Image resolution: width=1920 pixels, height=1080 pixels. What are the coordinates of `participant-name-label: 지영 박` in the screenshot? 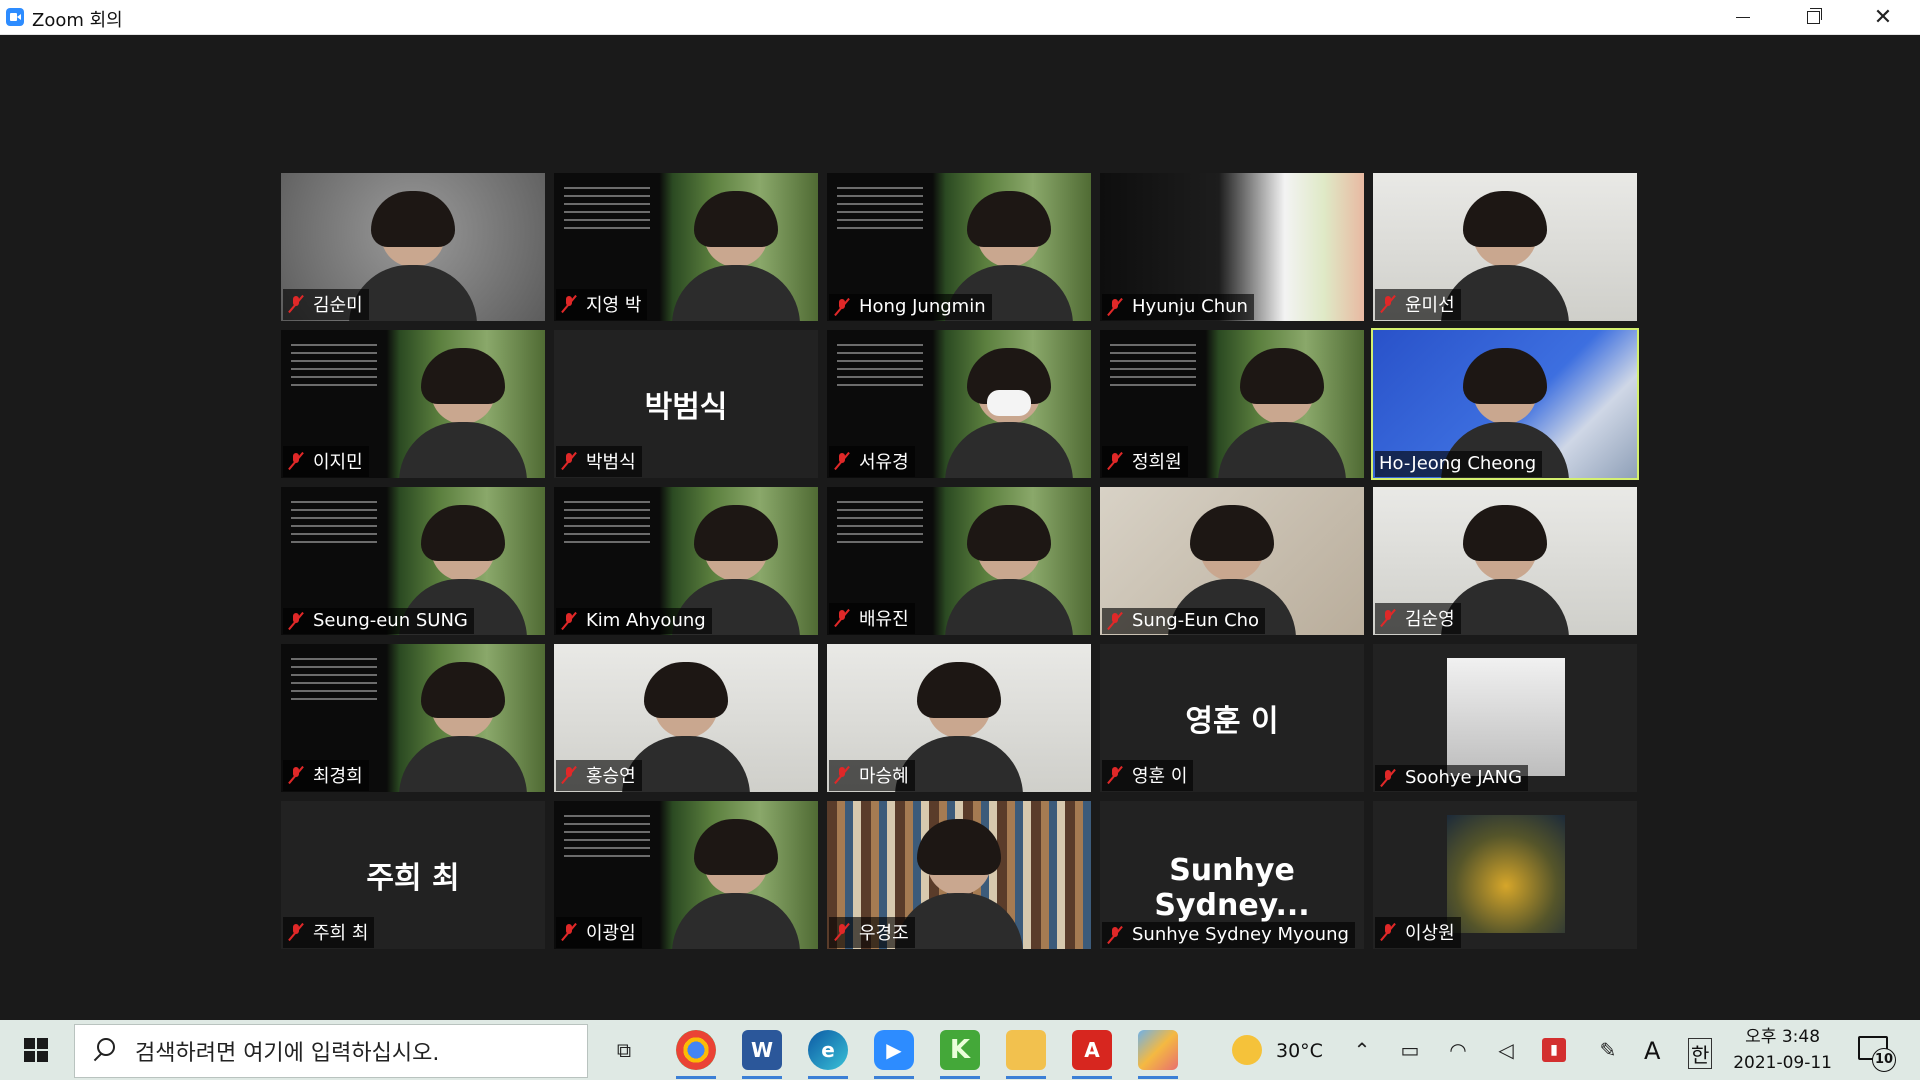 It's located at (602, 304).